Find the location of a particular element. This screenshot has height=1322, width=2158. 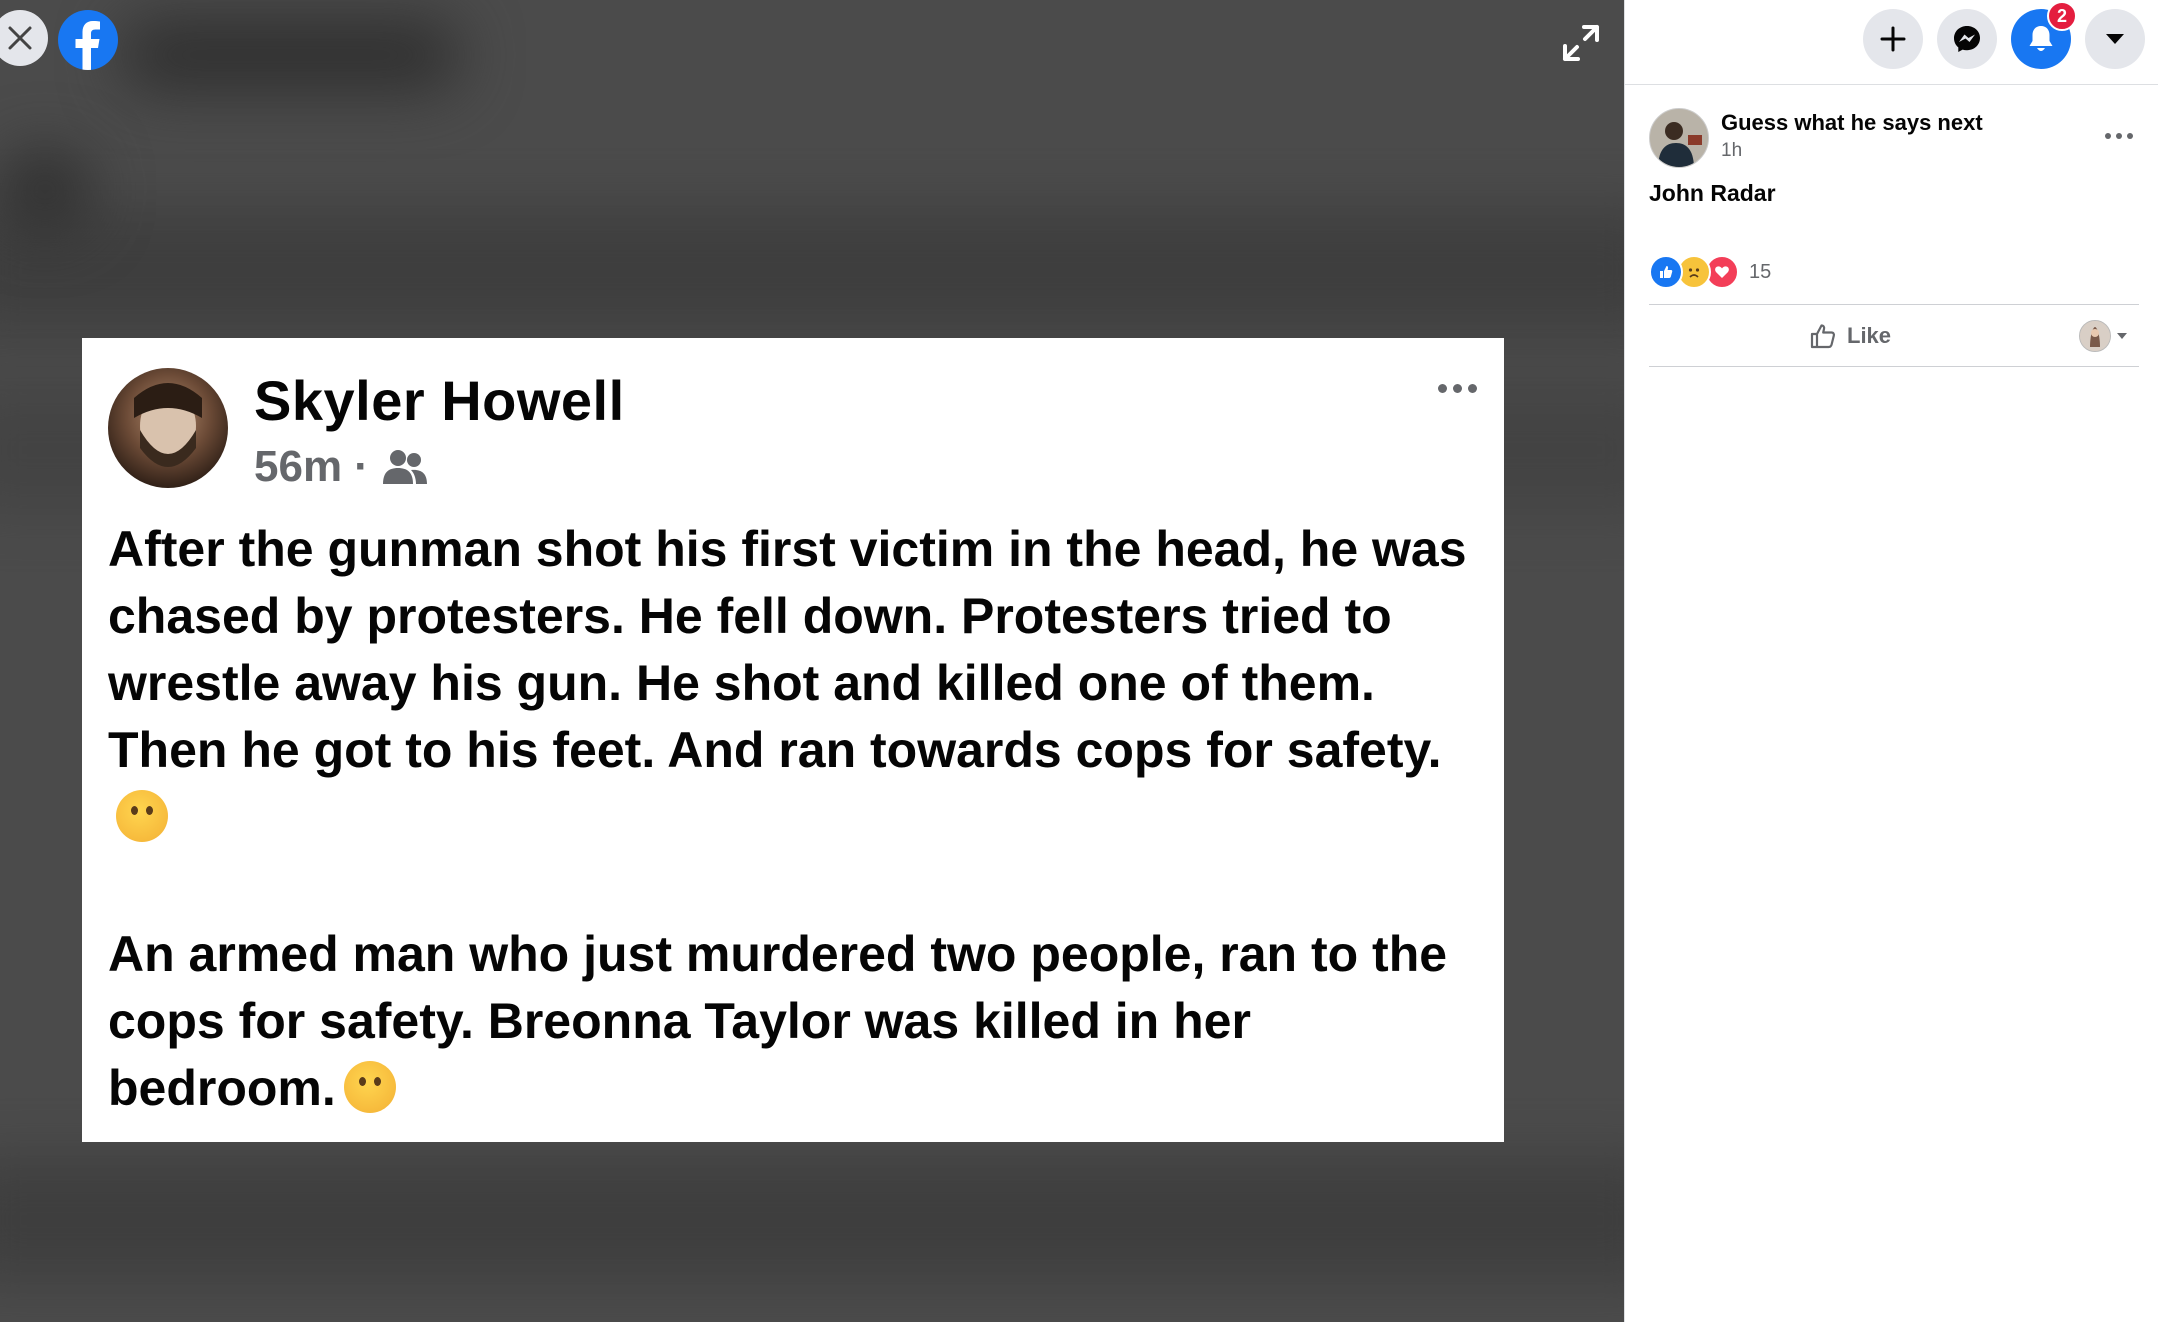

react-as-selector is located at coordinates (2104, 336).